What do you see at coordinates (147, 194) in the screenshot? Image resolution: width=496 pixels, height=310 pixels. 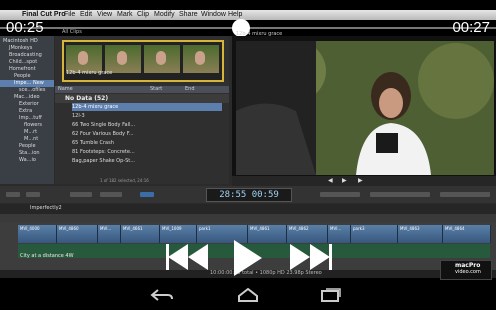 I see `select-tool-button` at bounding box center [147, 194].